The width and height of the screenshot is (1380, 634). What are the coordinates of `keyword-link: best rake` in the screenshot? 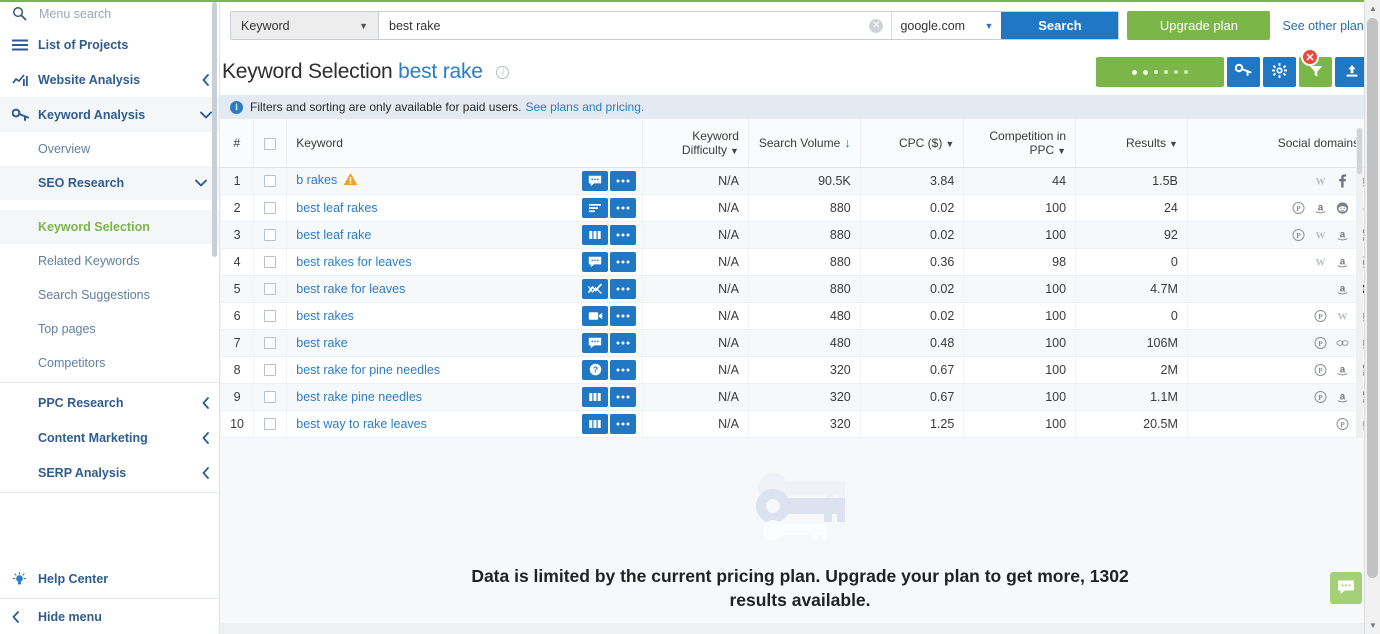 It's located at (321, 343).